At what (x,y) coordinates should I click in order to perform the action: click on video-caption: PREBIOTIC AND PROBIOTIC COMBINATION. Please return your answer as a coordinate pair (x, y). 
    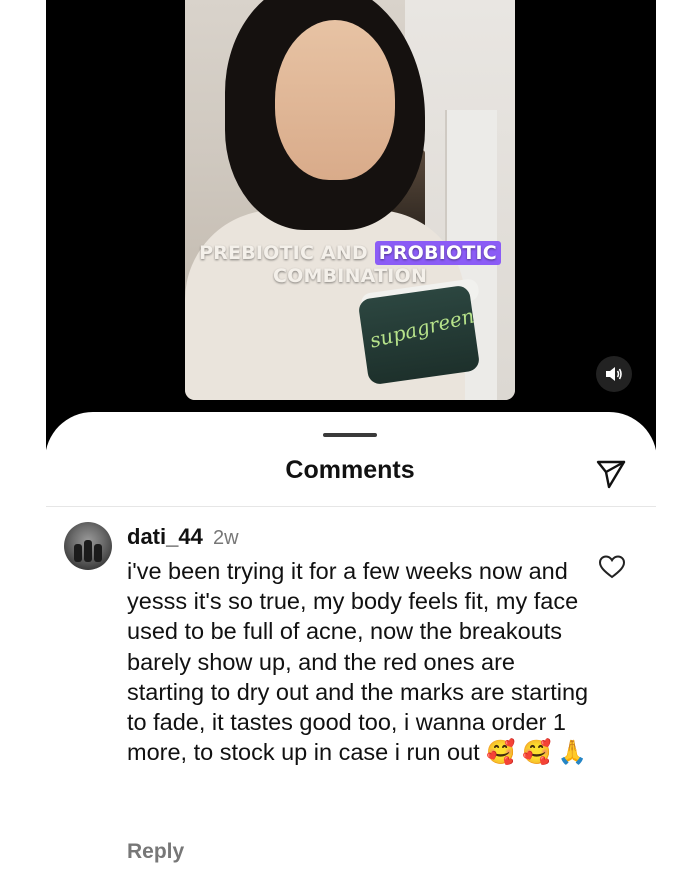
    Looking at the image, I should click on (350, 264).